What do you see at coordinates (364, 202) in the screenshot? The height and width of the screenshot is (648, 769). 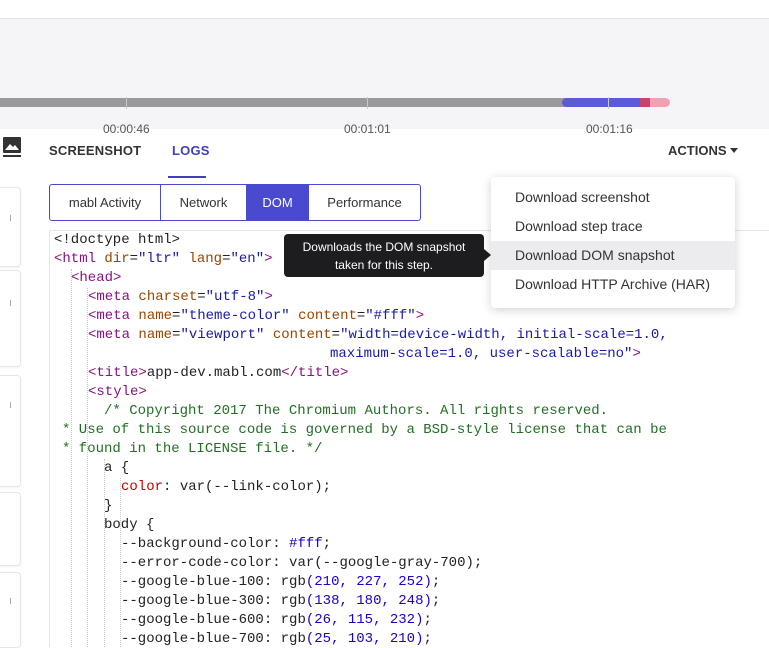 I see `log-tab-performance: Performance` at bounding box center [364, 202].